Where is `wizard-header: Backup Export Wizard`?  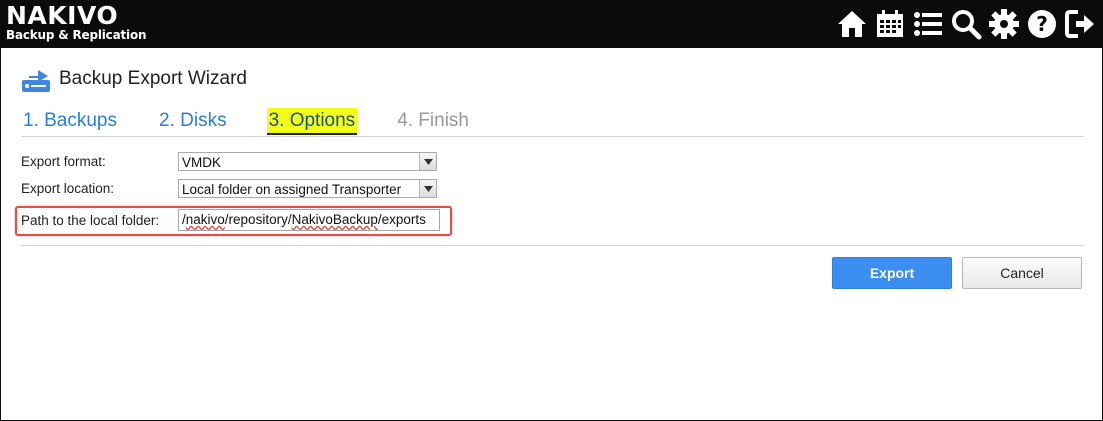
wizard-header: Backup Export Wizard is located at coordinates (134, 79).